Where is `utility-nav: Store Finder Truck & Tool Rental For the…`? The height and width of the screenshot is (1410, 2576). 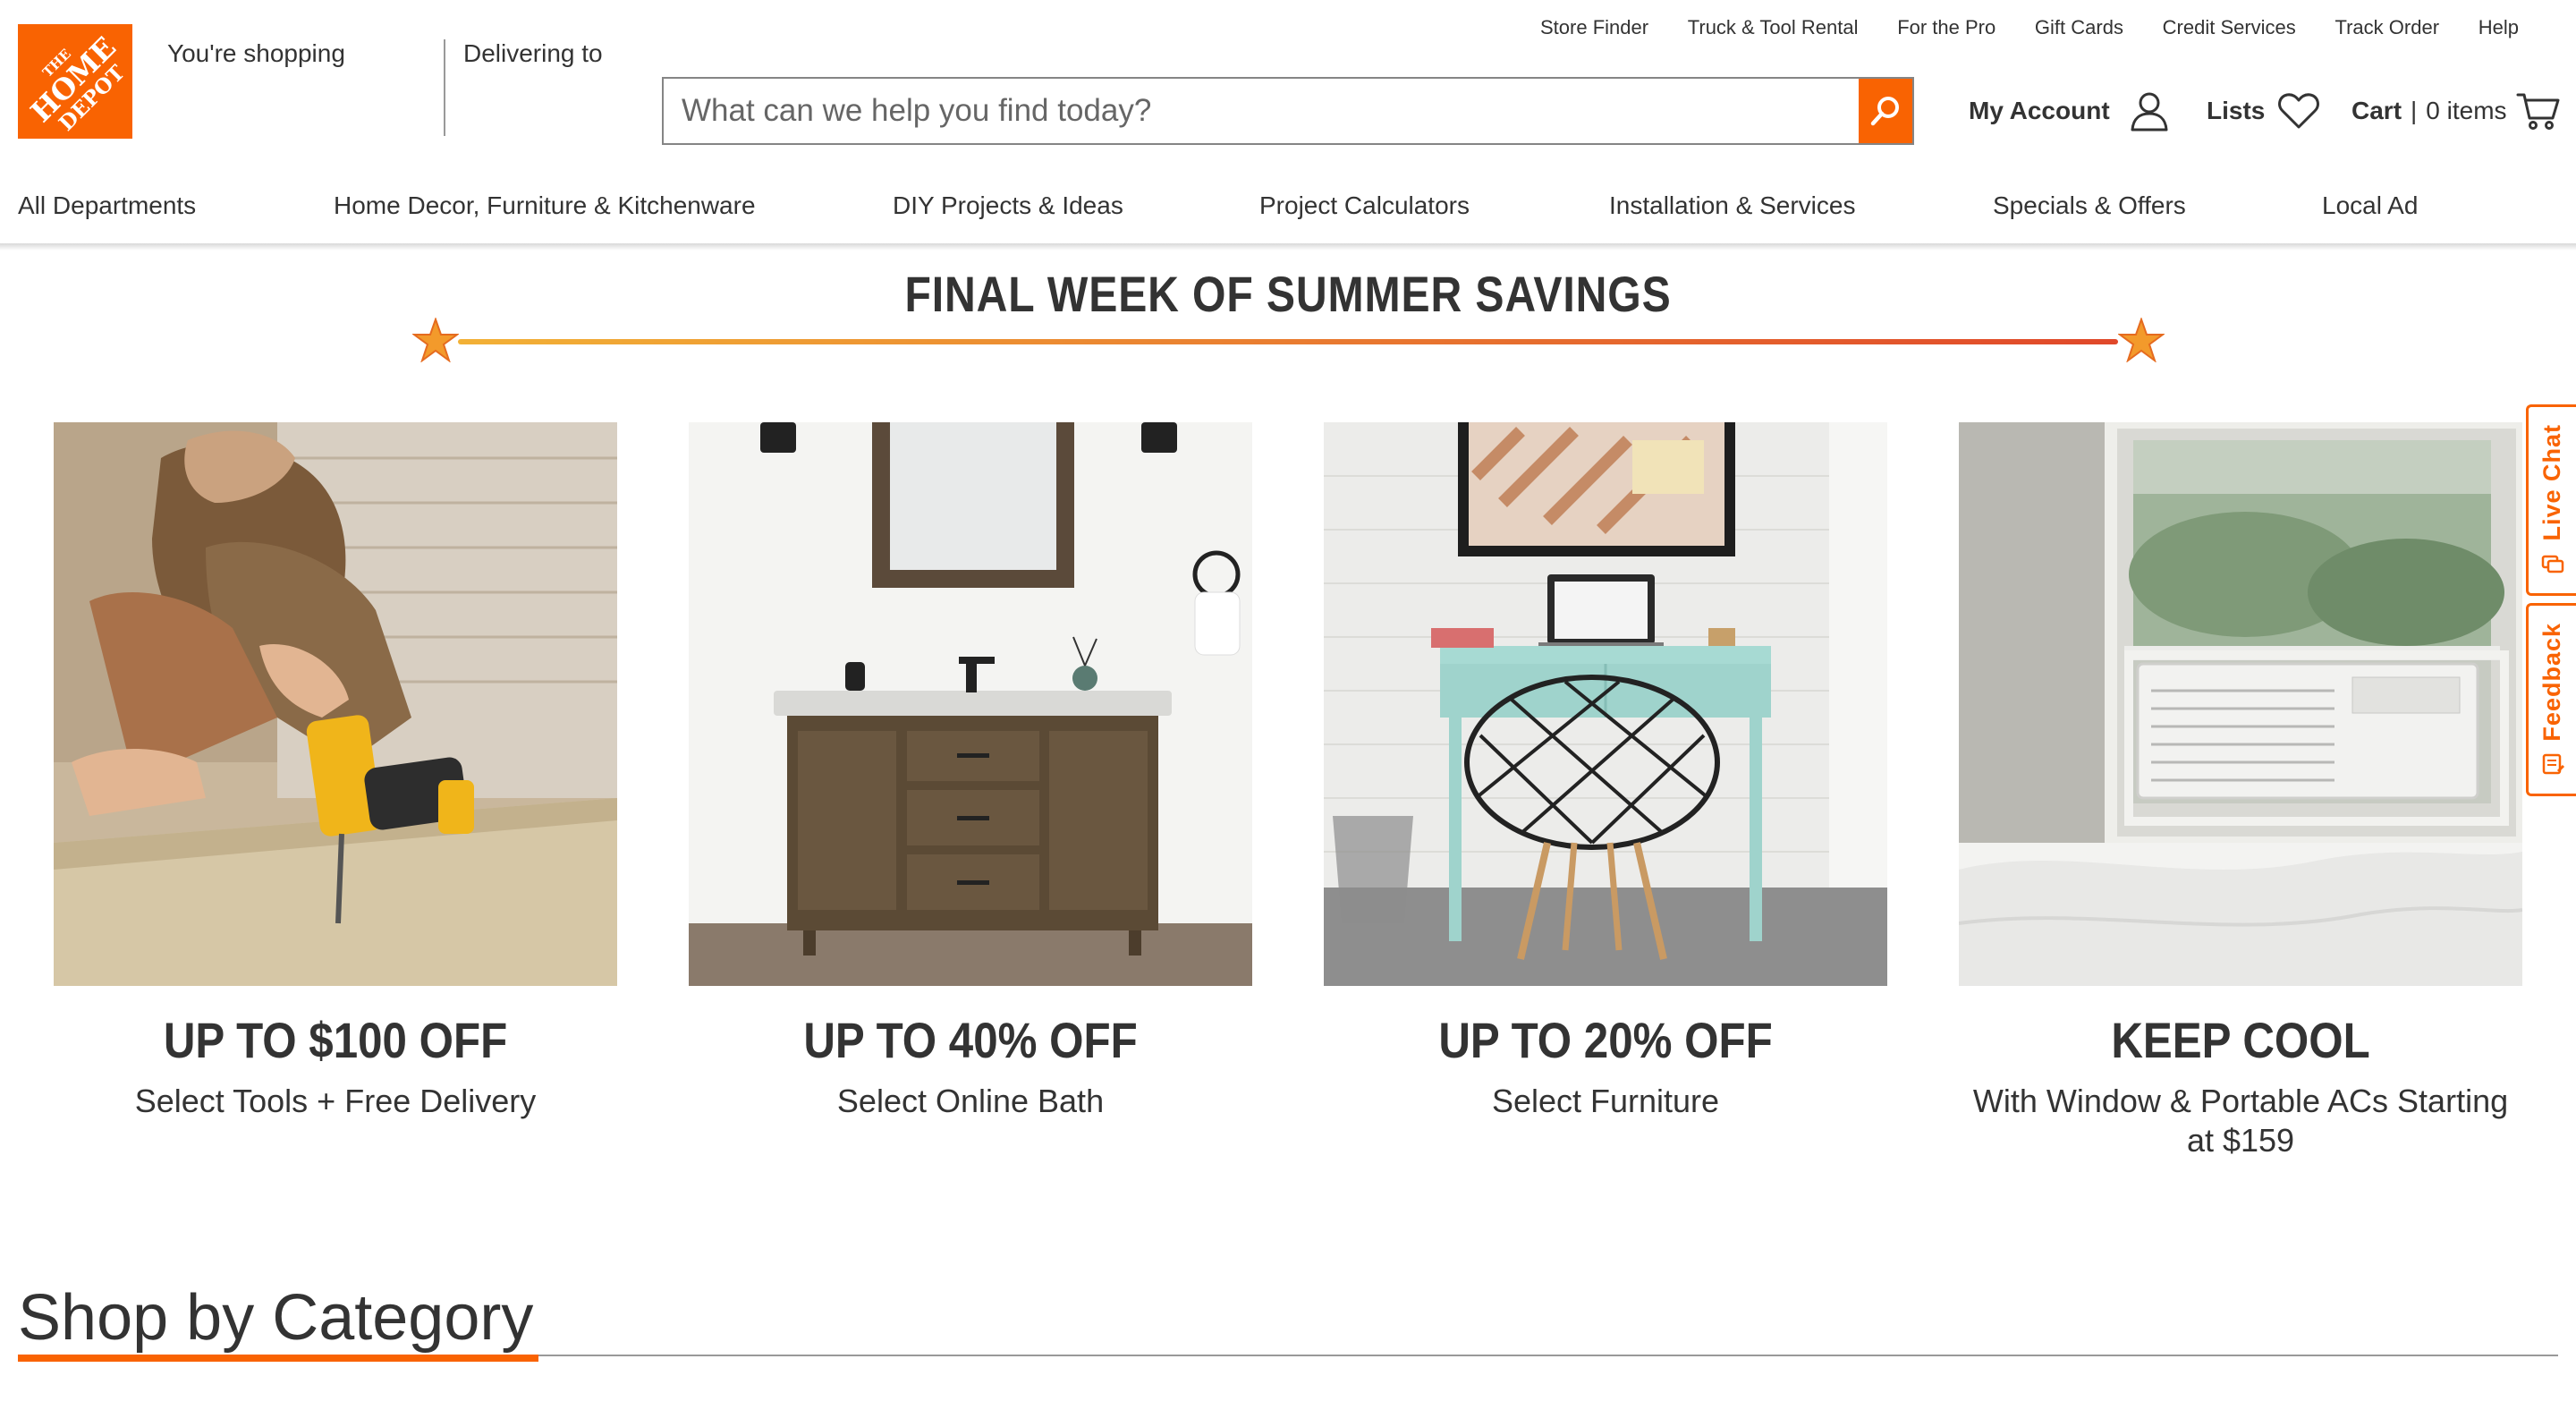
utility-nav: Store Finder Truck & Tool Rental For the… is located at coordinates (2029, 29).